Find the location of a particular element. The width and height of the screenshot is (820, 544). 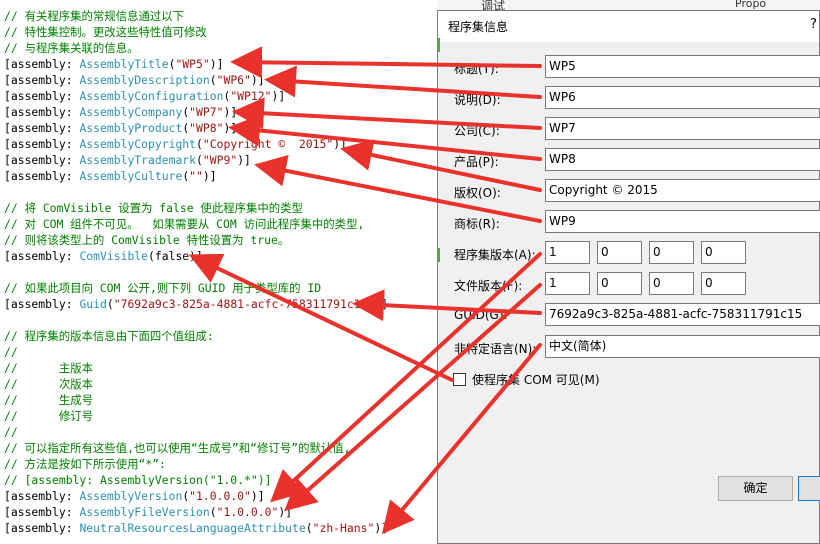

code-line: // [assembly: AssemblyVersion("1.0.*")] is located at coordinates (138, 480).